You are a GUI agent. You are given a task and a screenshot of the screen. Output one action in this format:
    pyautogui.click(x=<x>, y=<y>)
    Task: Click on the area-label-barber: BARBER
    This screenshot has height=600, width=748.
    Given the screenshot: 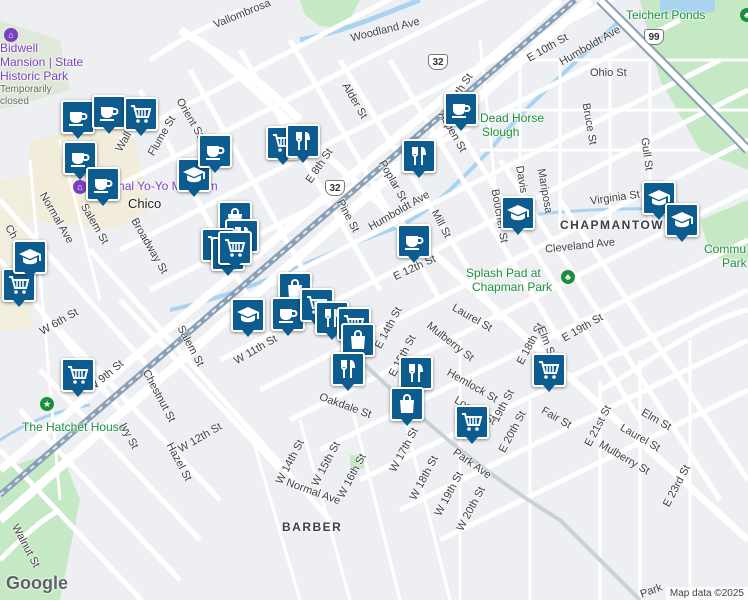 What is the action you would take?
    pyautogui.click(x=312, y=527)
    